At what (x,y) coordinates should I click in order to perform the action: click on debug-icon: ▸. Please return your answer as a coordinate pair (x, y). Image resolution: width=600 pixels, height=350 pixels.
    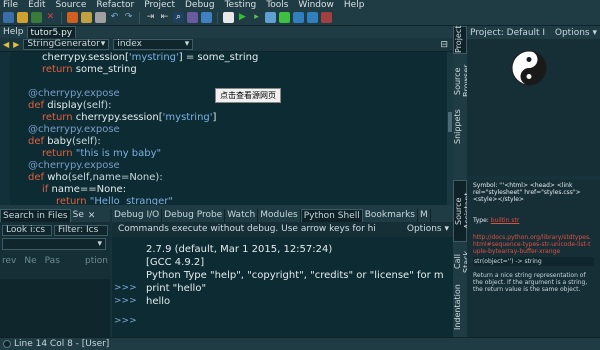
    Looking at the image, I should click on (256, 17).